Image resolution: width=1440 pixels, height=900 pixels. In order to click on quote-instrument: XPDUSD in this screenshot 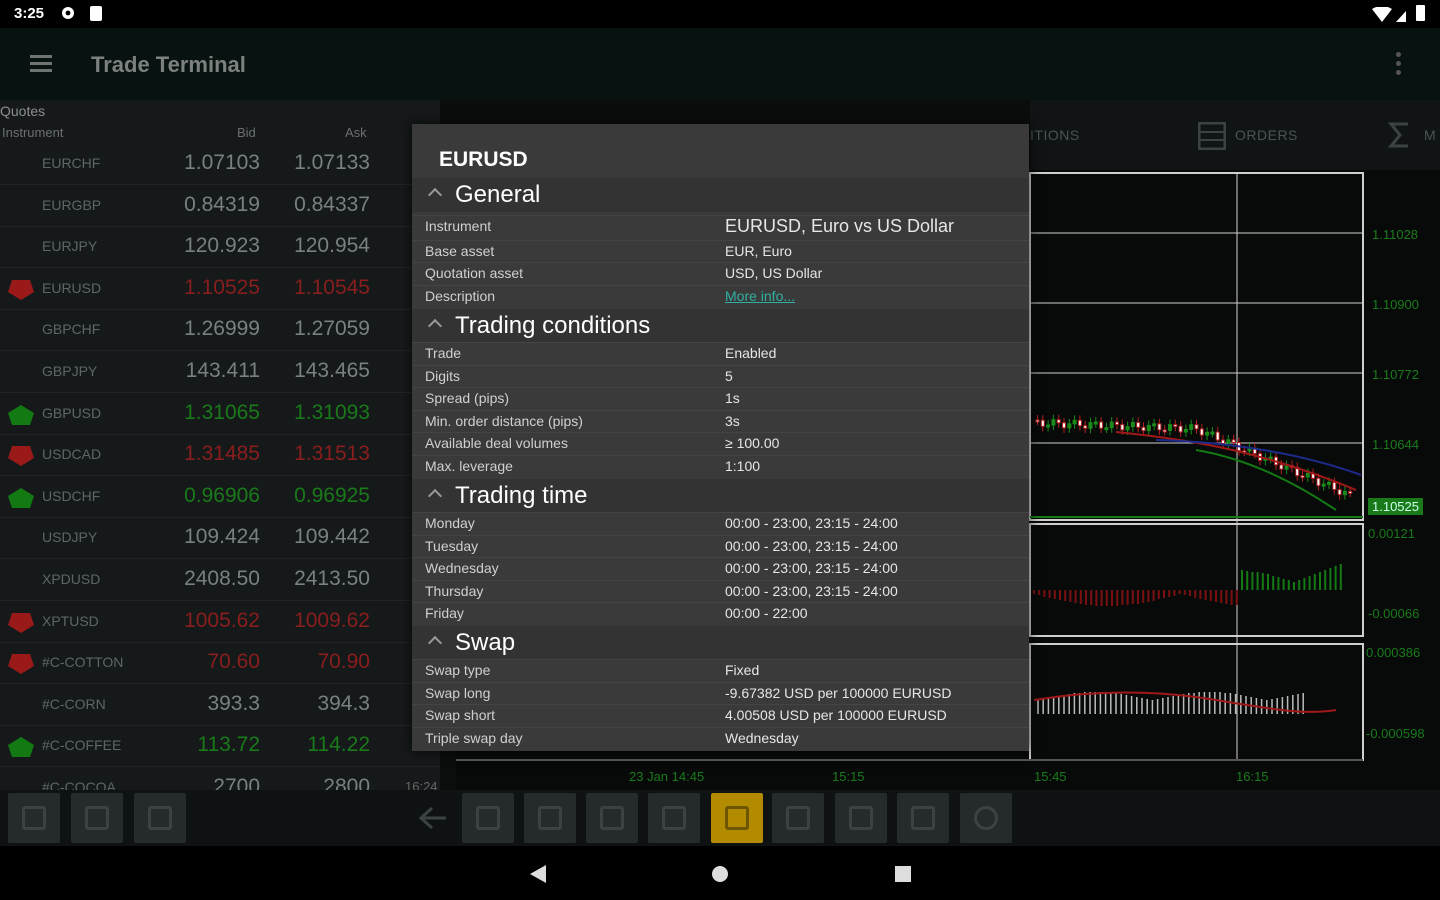, I will do `click(71, 579)`.